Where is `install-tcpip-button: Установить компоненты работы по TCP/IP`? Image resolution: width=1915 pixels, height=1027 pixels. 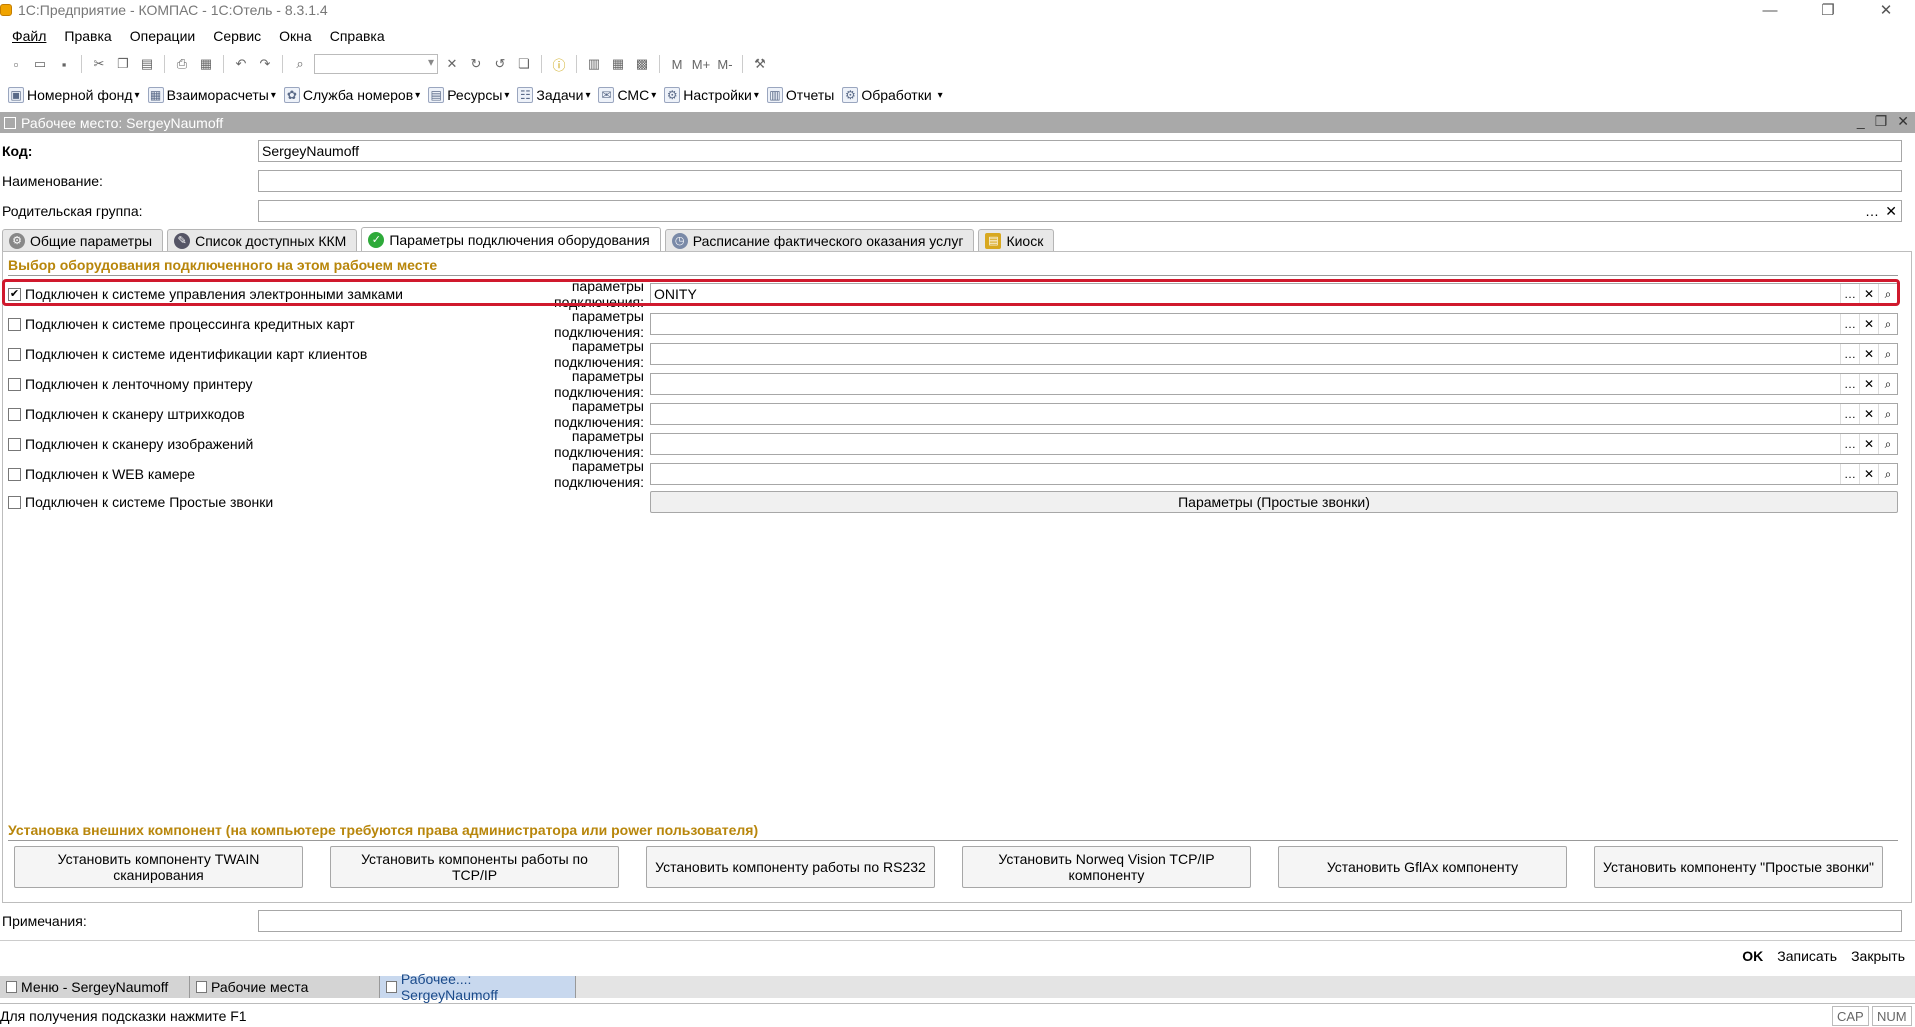
install-tcpip-button: Установить компоненты работы по TCP/IP is located at coordinates (474, 867).